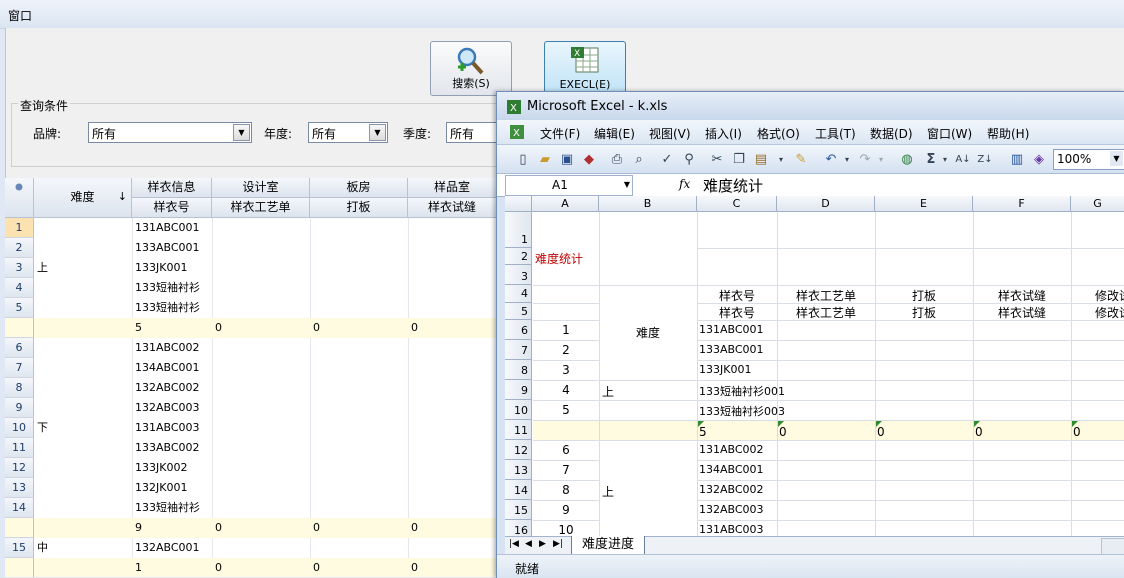 The height and width of the screenshot is (578, 1124). What do you see at coordinates (589, 160) in the screenshot?
I see `permission-icon: ◆` at bounding box center [589, 160].